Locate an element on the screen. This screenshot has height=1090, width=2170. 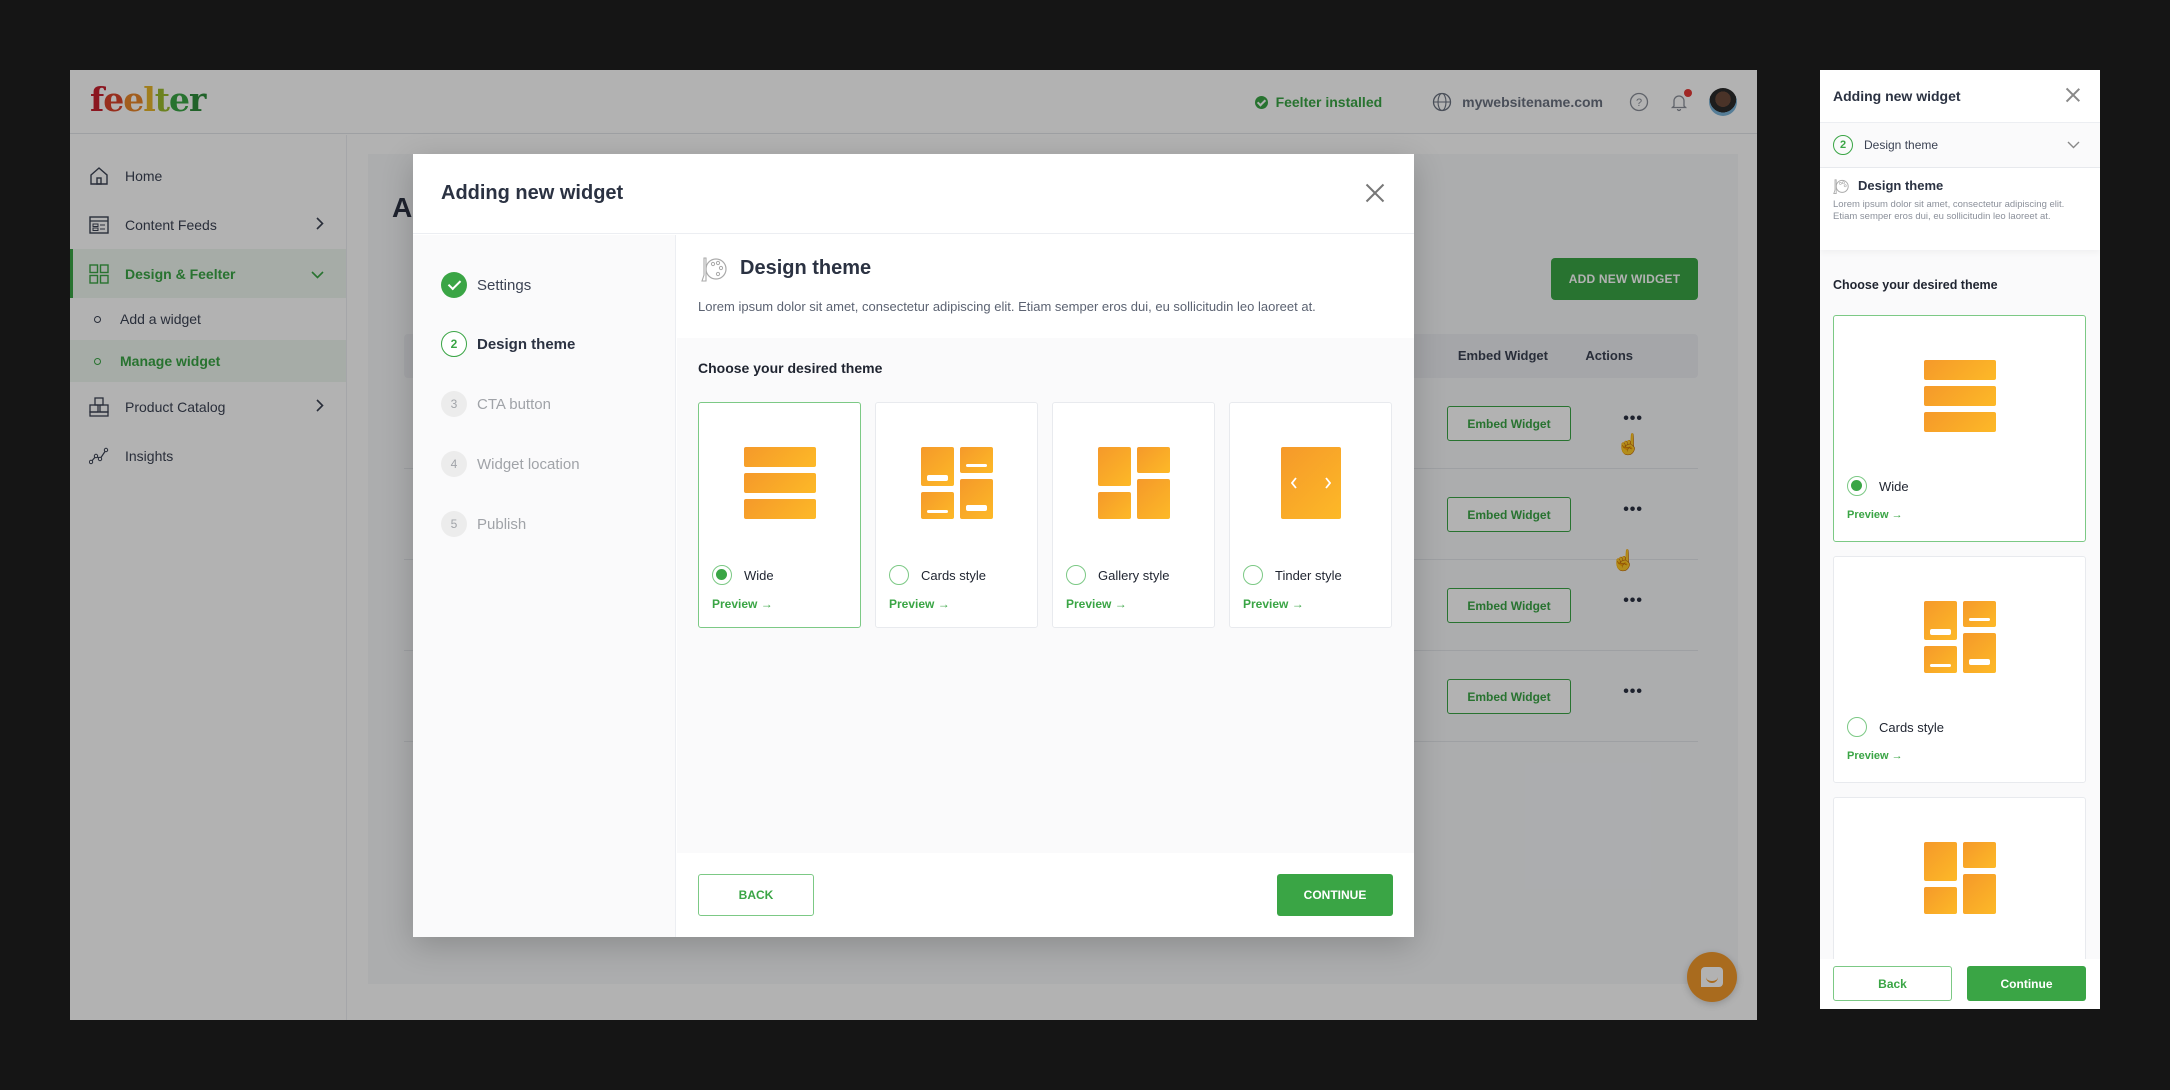
step-settings: Settings is located at coordinates (486, 285).